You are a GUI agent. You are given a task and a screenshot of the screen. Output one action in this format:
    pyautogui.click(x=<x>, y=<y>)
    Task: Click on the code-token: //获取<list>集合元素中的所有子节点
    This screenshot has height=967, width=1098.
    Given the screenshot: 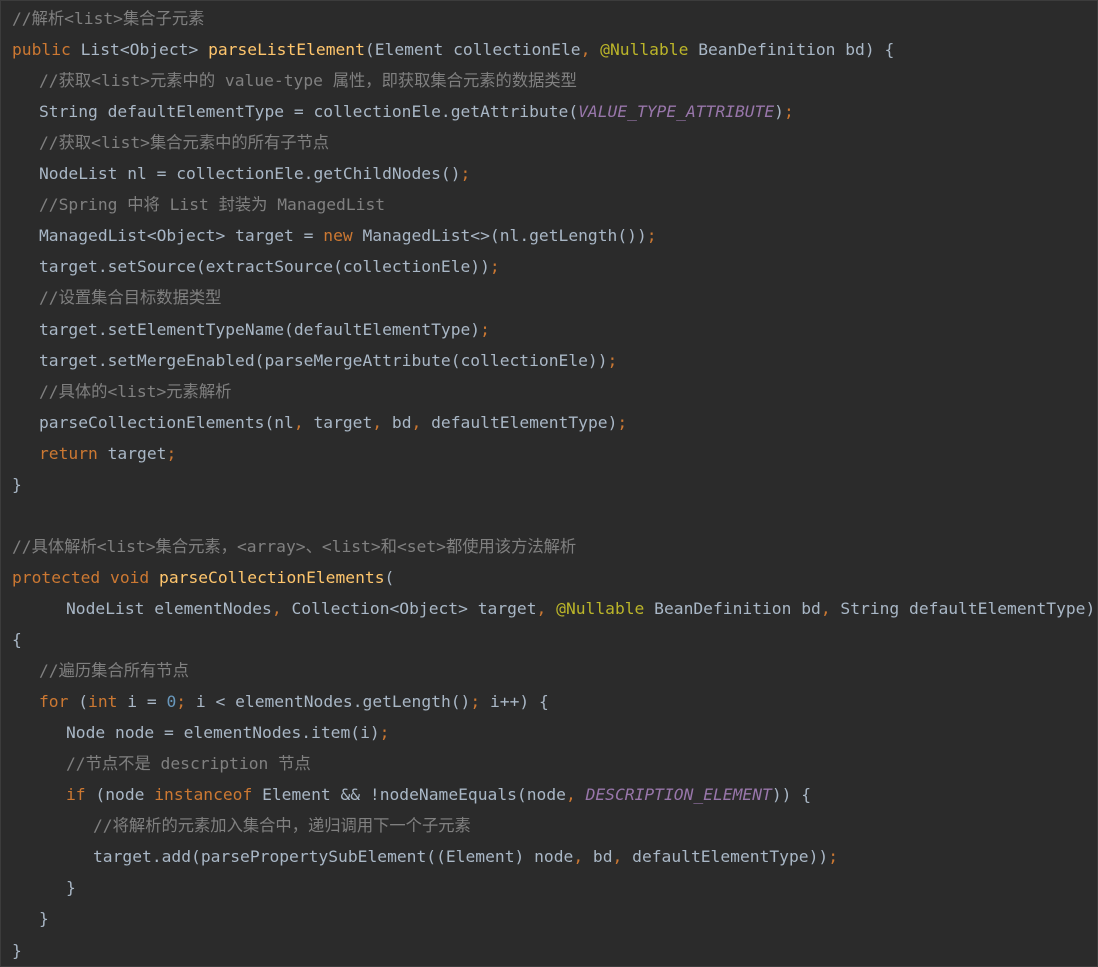 What is the action you would take?
    pyautogui.click(x=184, y=143)
    